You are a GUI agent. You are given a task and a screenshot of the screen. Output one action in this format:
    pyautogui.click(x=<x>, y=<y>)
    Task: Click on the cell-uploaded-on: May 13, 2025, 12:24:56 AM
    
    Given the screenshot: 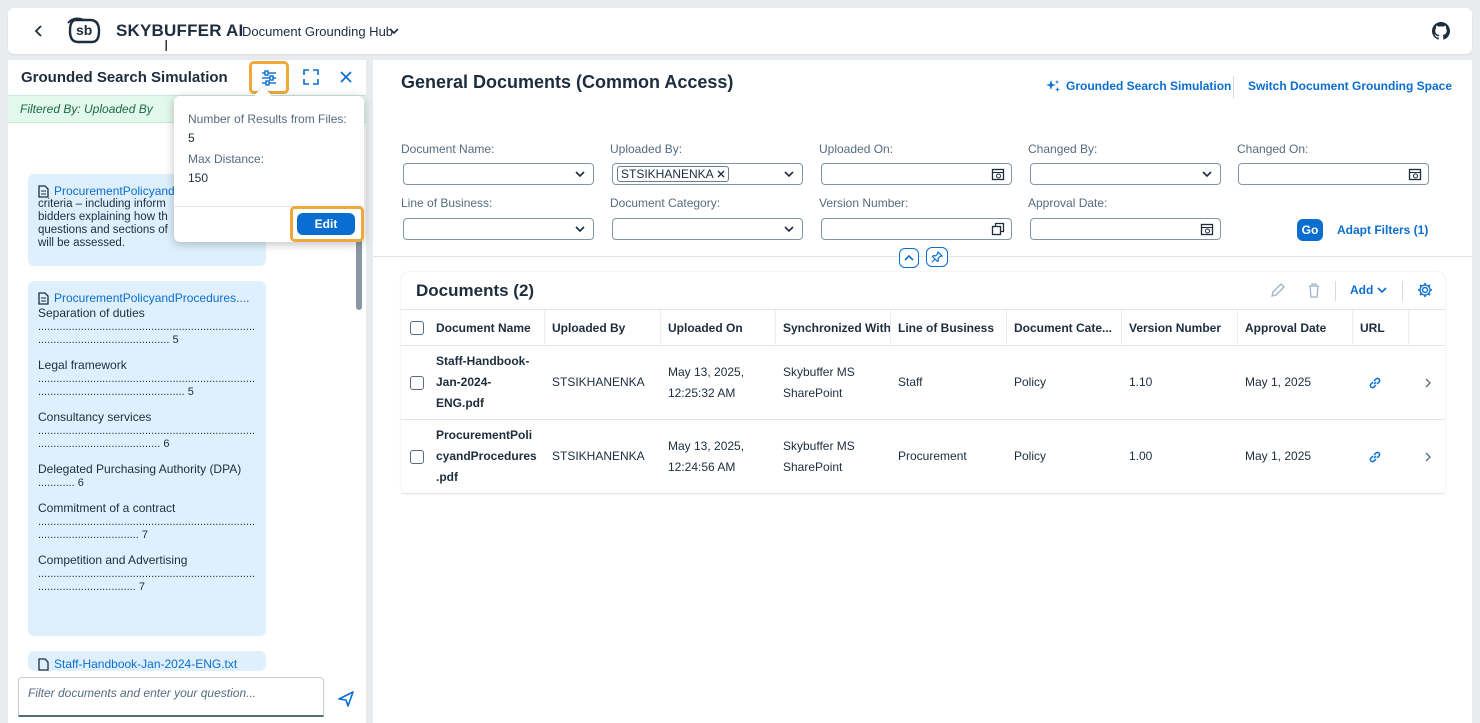 What is the action you would take?
    pyautogui.click(x=718, y=456)
    